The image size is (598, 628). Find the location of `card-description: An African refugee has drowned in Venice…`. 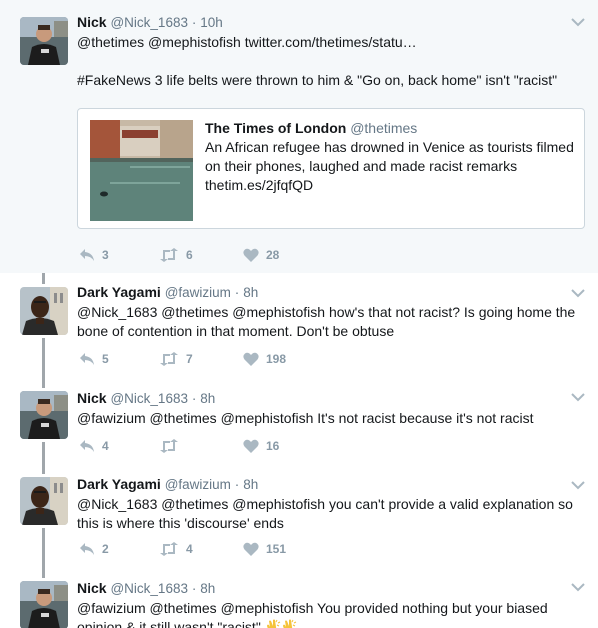

card-description: An African refugee has drowned in Venice… is located at coordinates (389, 156).